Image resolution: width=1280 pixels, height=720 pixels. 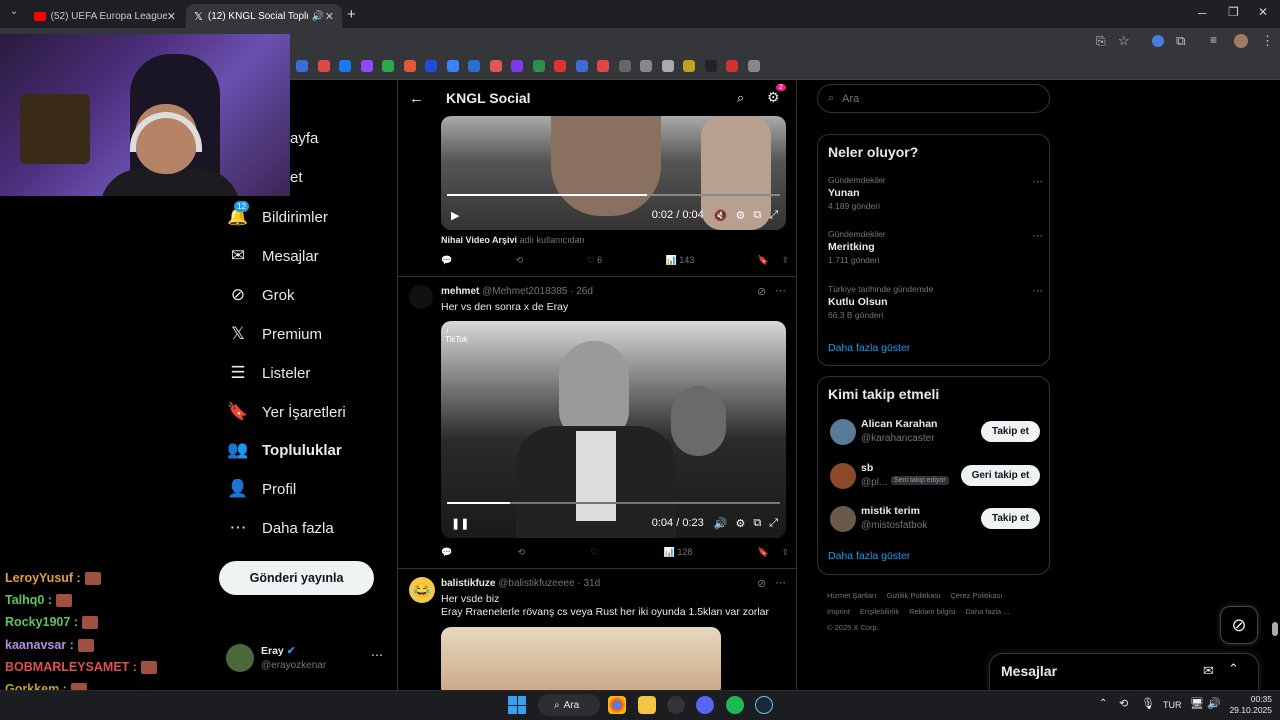 What do you see at coordinates (520, 260) in the screenshot?
I see `repost-icon: ⟲` at bounding box center [520, 260].